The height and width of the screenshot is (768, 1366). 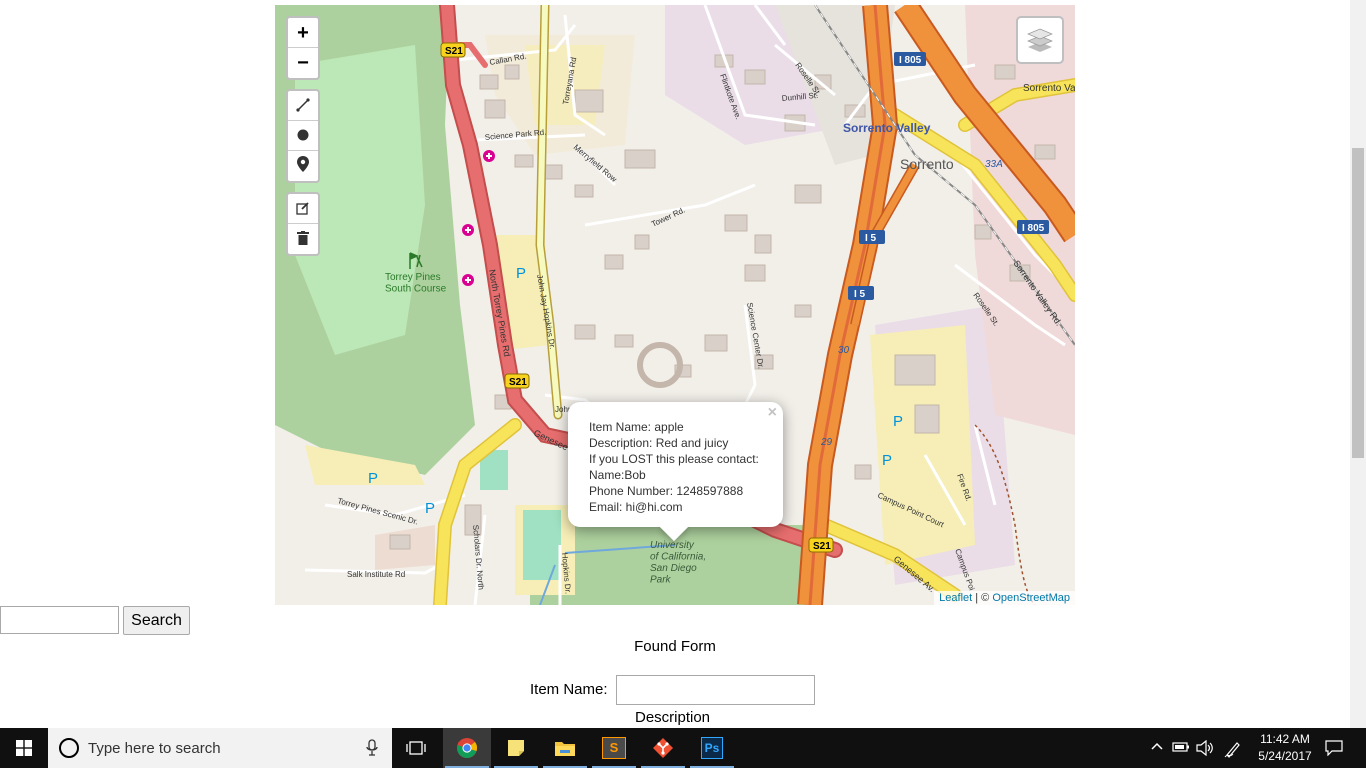 I want to click on popup-email: Email: hi@hi.com, so click(x=636, y=507).